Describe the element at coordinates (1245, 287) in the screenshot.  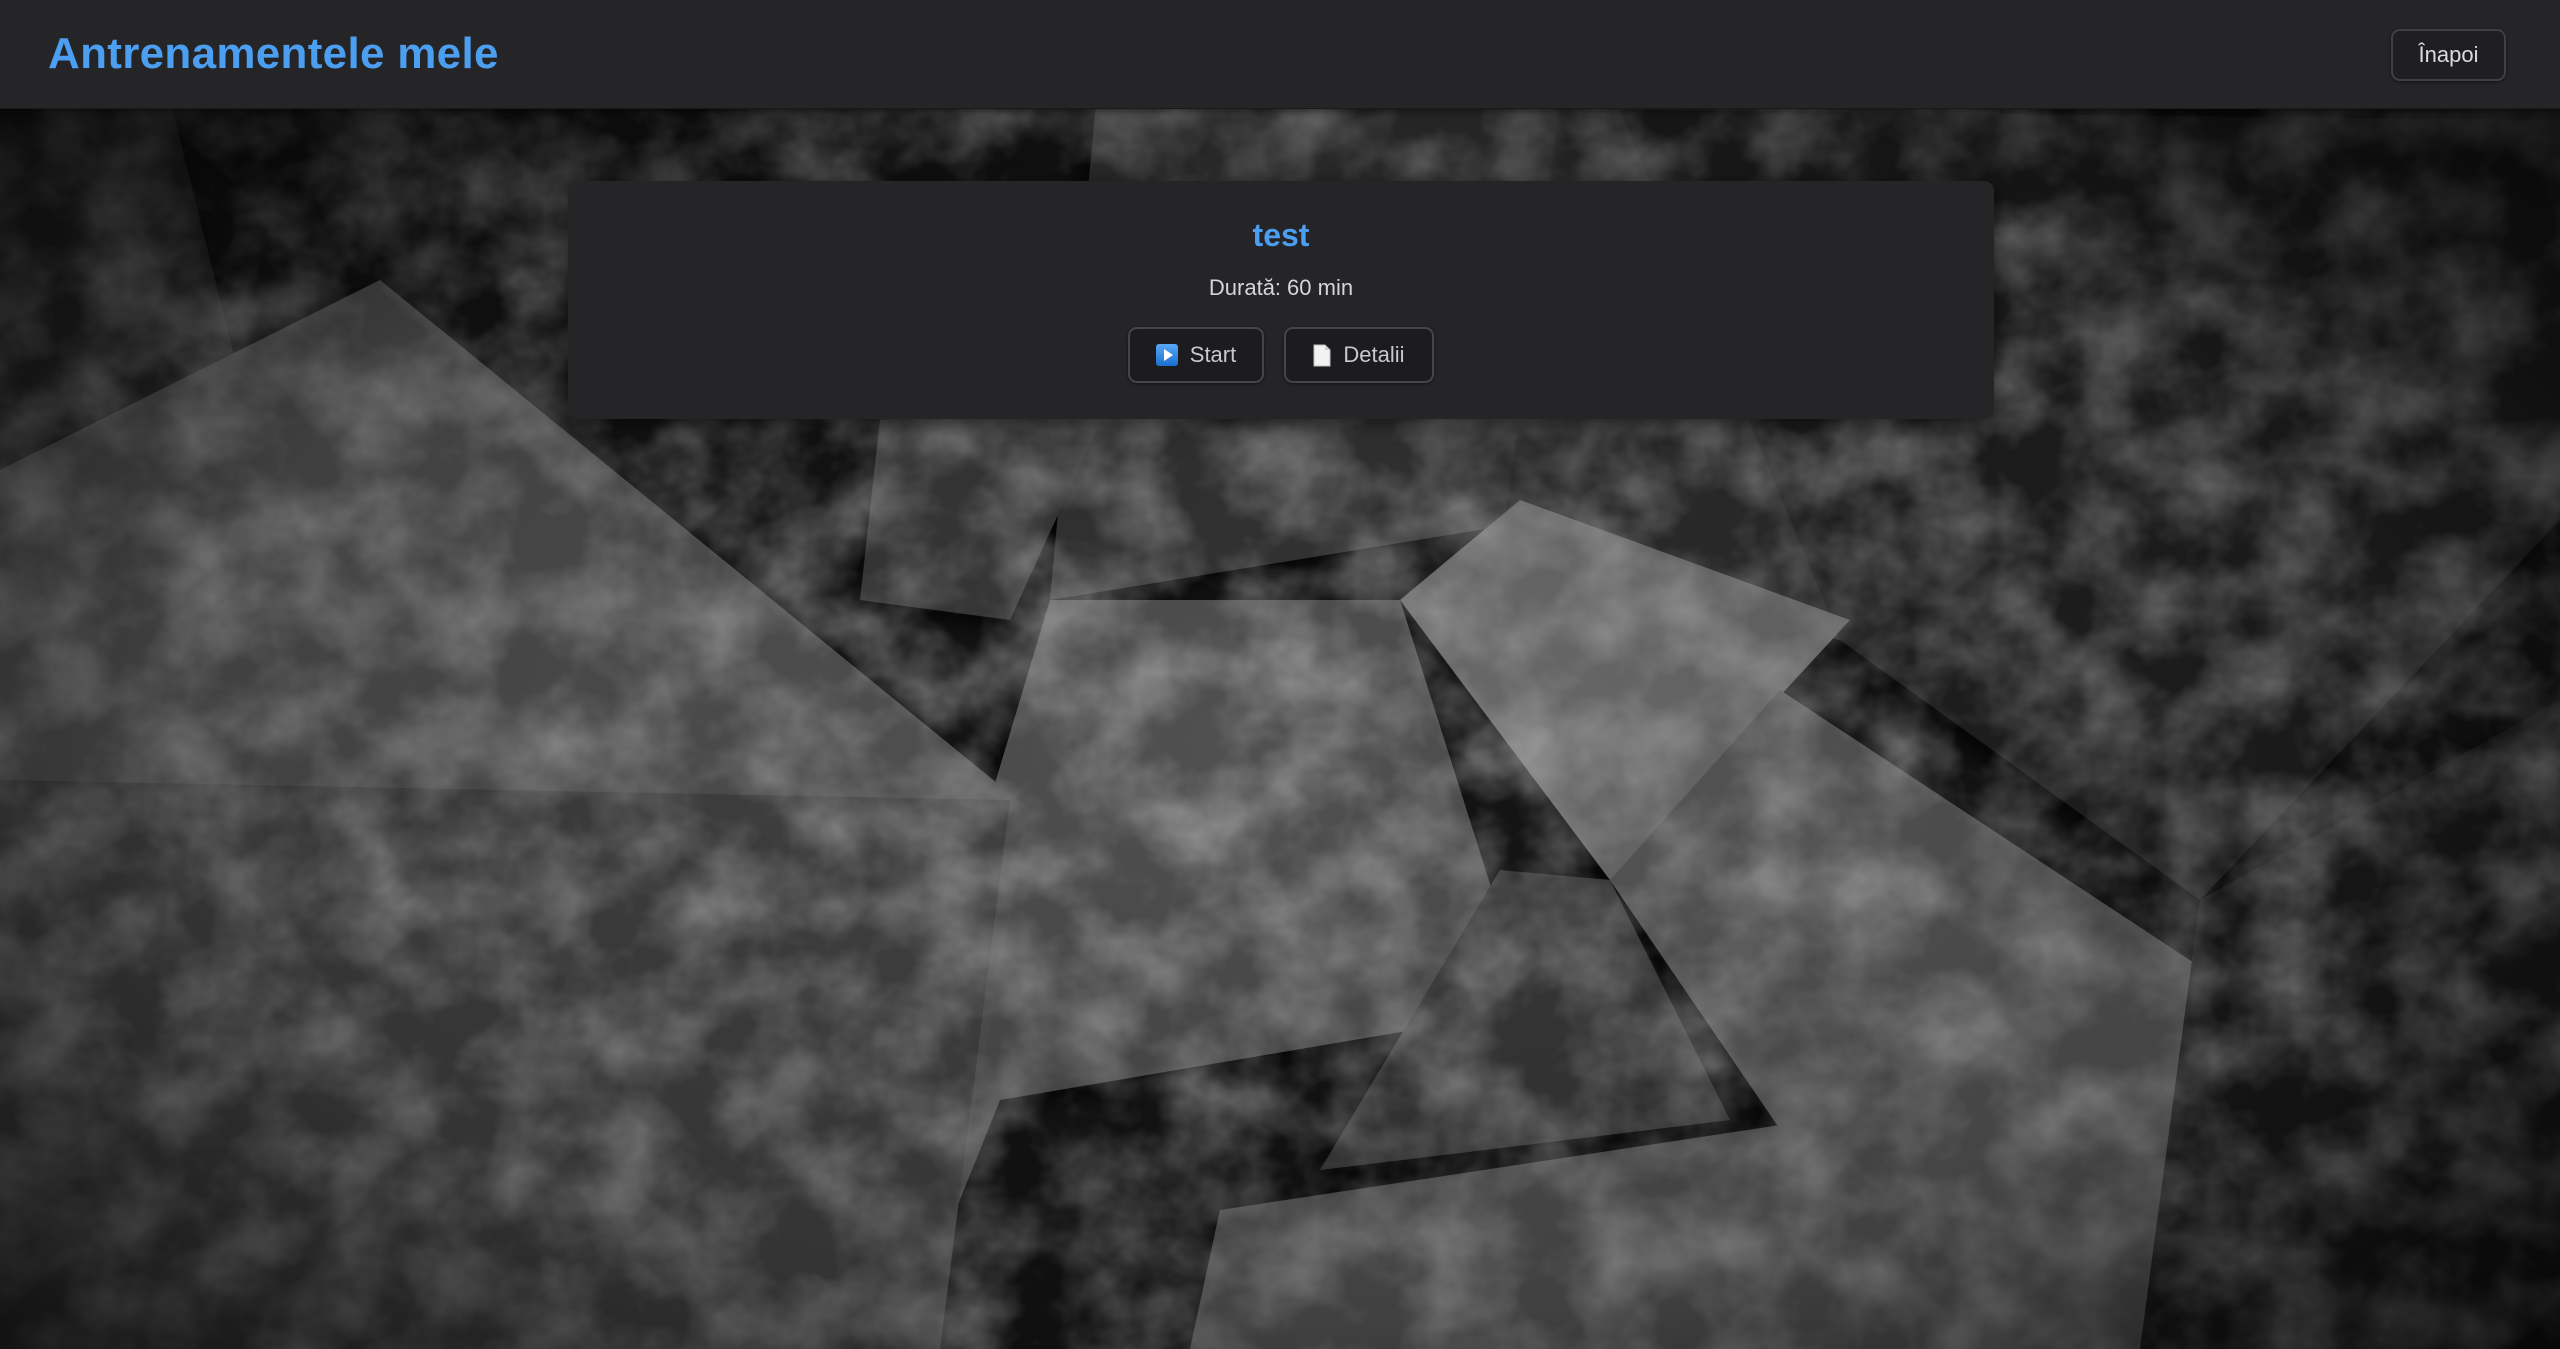
I see `duration-label: Durată:` at that location.